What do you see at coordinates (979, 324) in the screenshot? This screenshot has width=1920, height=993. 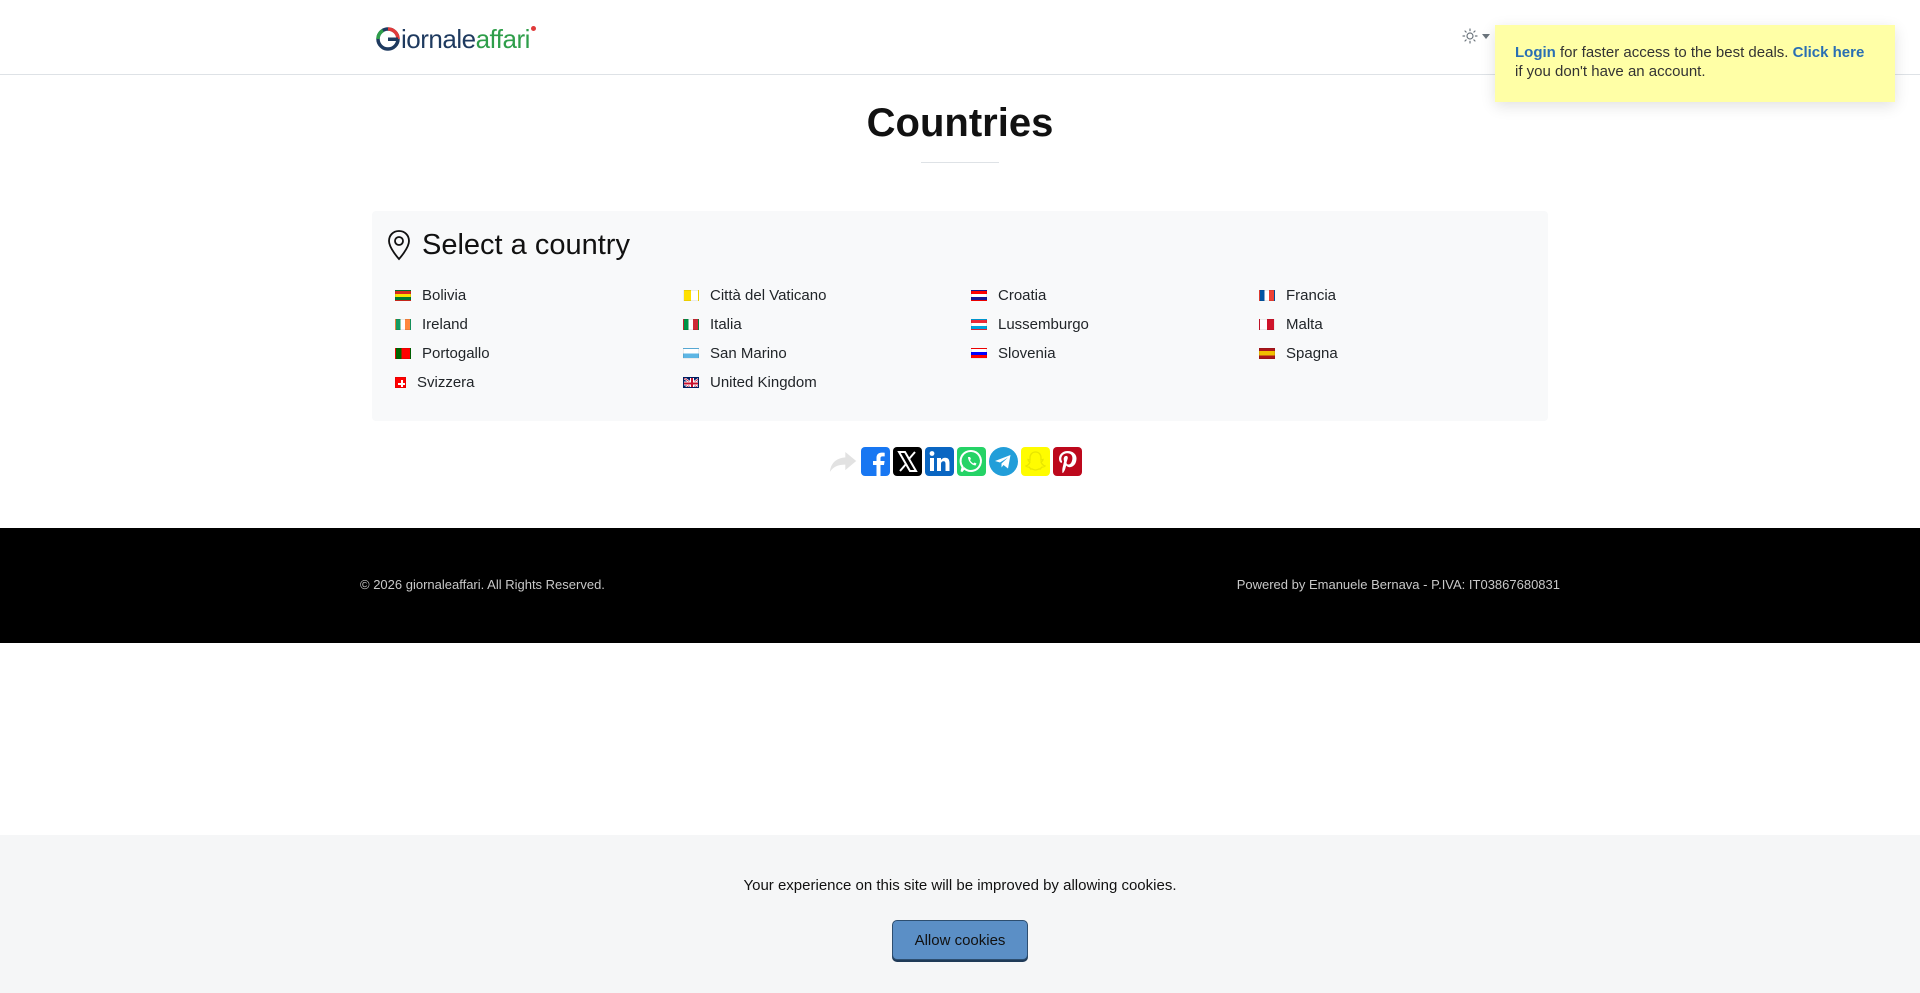 I see `flag-luxembourg-icon` at bounding box center [979, 324].